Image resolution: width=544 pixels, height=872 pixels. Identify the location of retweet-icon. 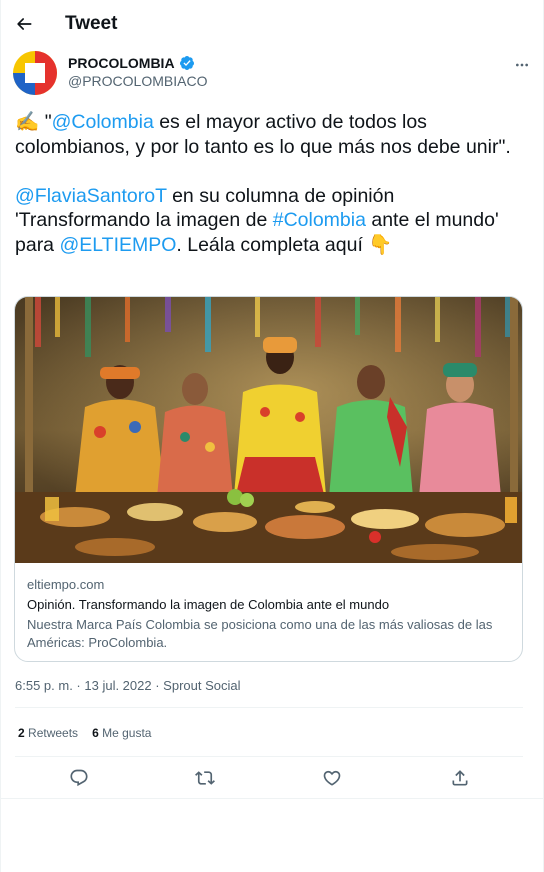
(205, 778).